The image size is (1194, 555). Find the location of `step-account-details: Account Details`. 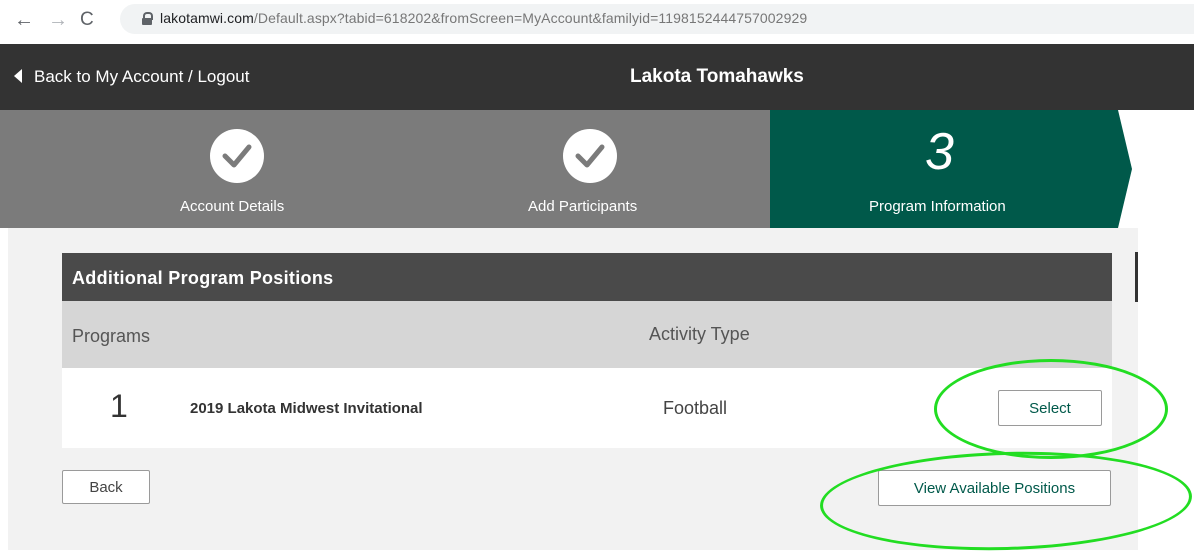

step-account-details: Account Details is located at coordinates (232, 206).